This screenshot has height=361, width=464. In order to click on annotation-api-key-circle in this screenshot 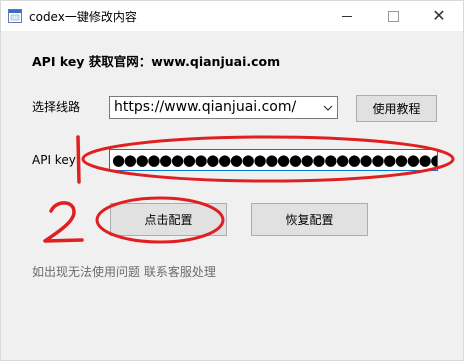, I will do `click(268, 159)`.